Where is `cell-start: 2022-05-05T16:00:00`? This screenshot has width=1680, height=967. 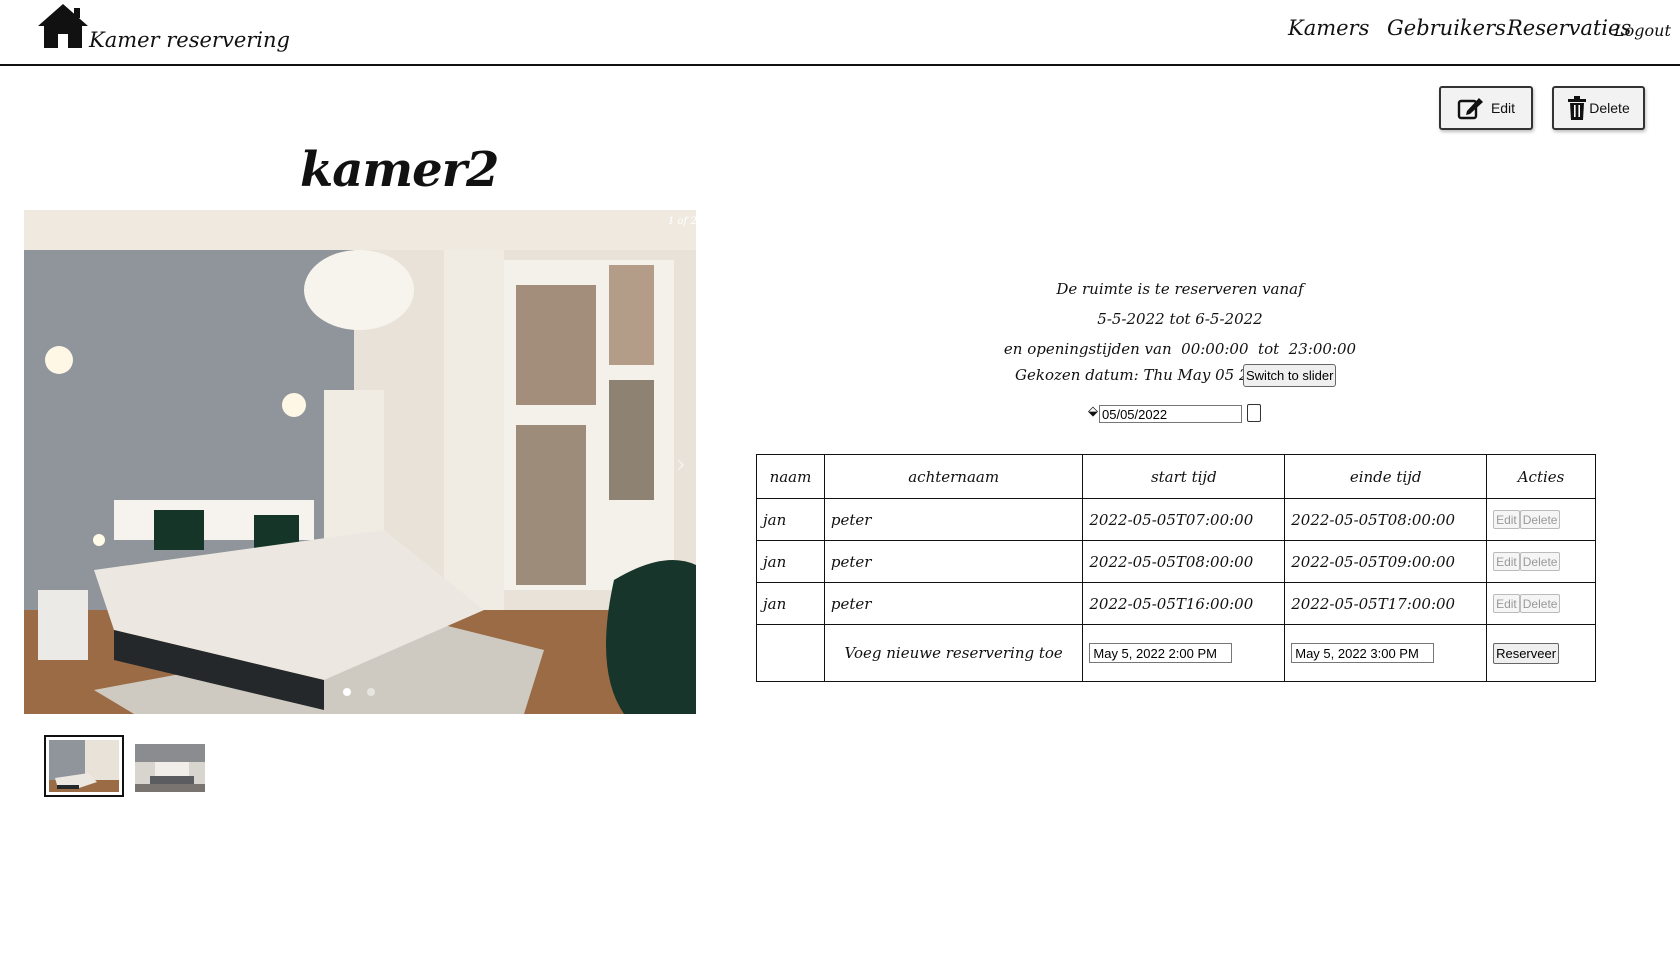
cell-start: 2022-05-05T16:00:00 is located at coordinates (1184, 603).